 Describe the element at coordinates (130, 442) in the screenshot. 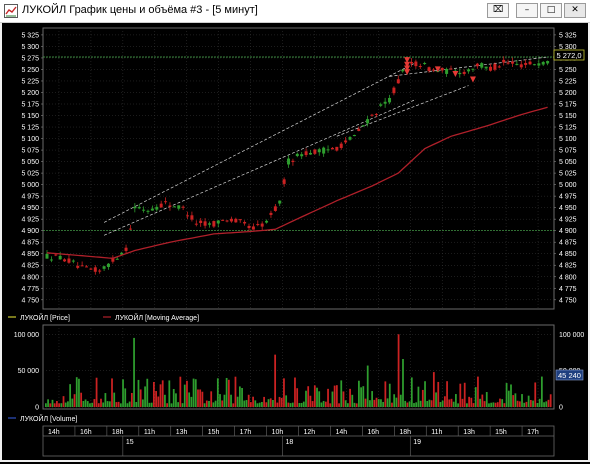

I see `date-label: 15` at that location.